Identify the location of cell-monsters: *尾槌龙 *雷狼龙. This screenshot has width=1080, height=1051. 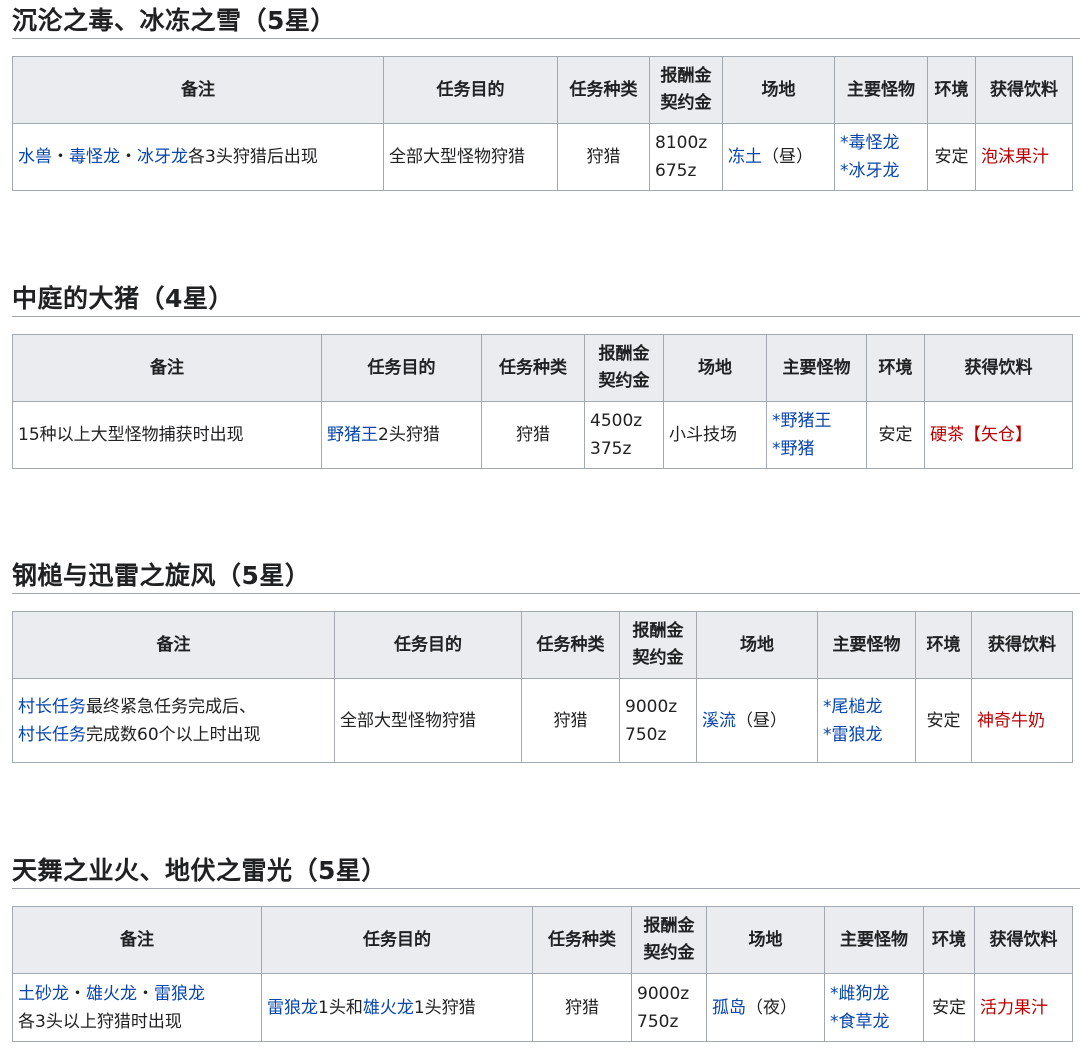
(866, 720).